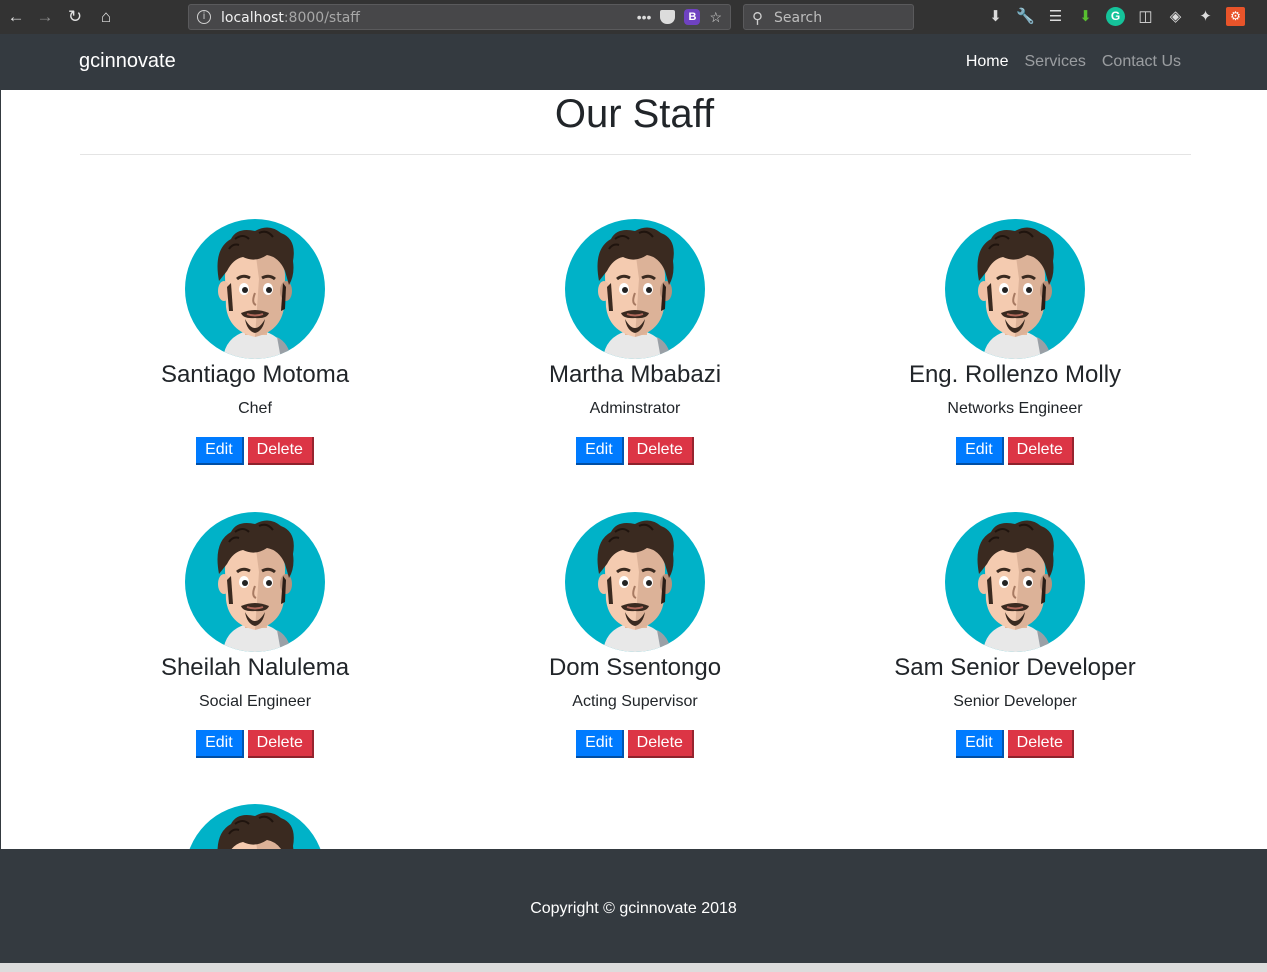 The height and width of the screenshot is (972, 1267). Describe the element at coordinates (1015, 667) in the screenshot. I see `staff-name: Sam Senior Developer` at that location.